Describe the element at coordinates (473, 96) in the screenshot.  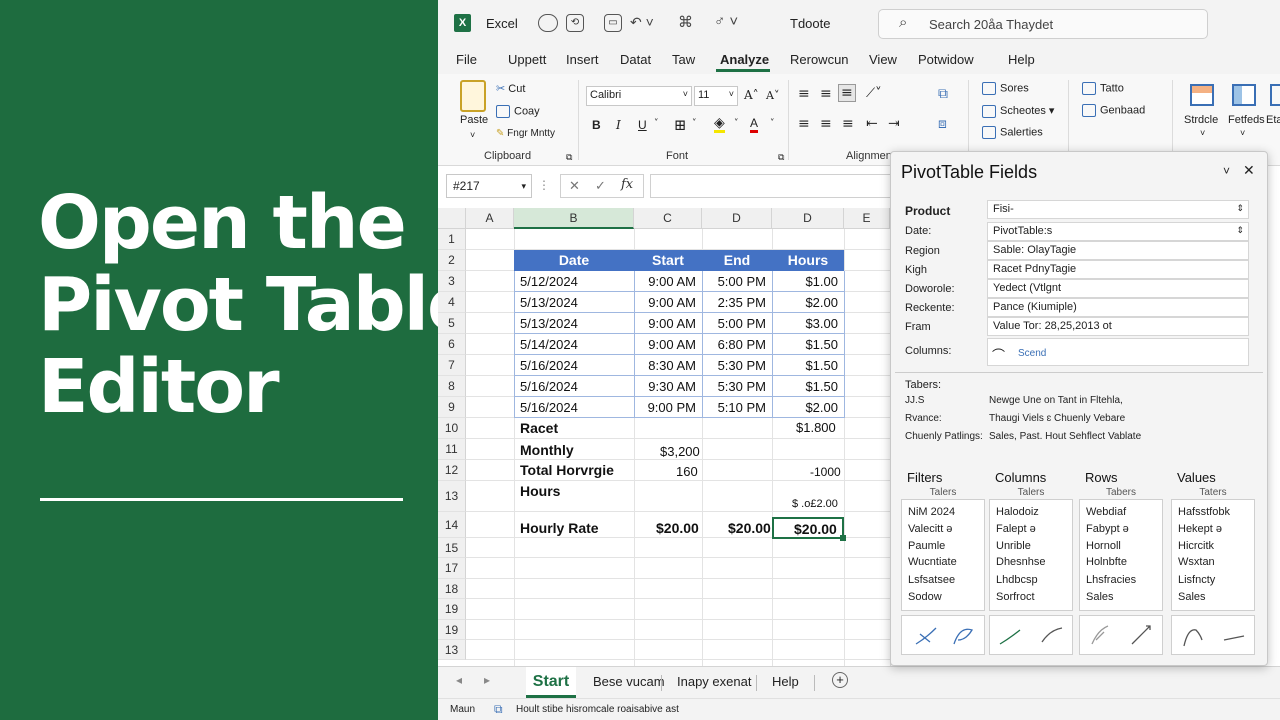
I see `paste-icon` at that location.